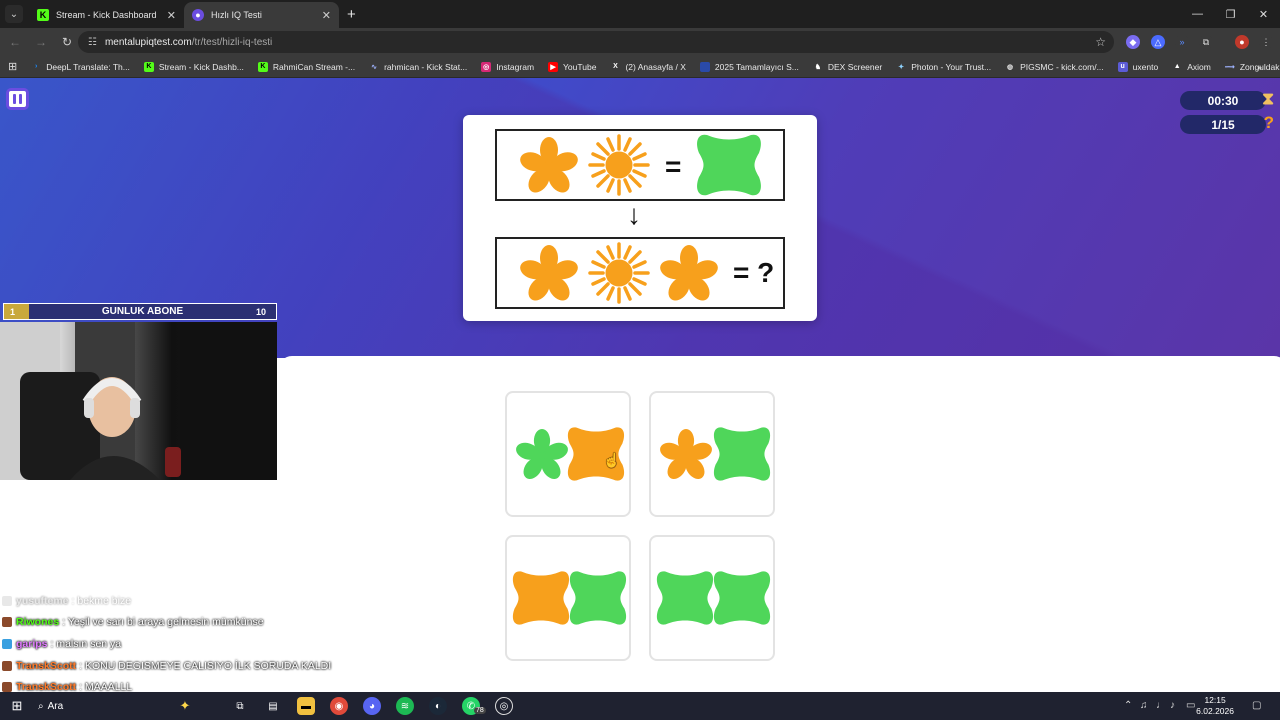  I want to click on restore-icon: ❐, so click(1230, 14).